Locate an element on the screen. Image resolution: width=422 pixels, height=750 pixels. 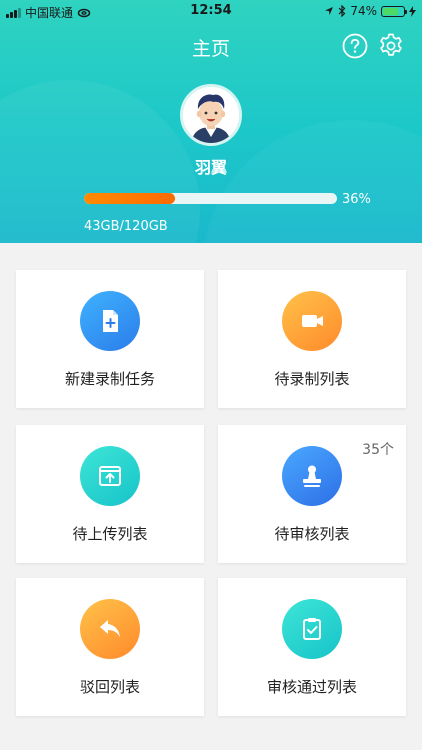
tile-label: 新建录制任务 is located at coordinates (109, 379).